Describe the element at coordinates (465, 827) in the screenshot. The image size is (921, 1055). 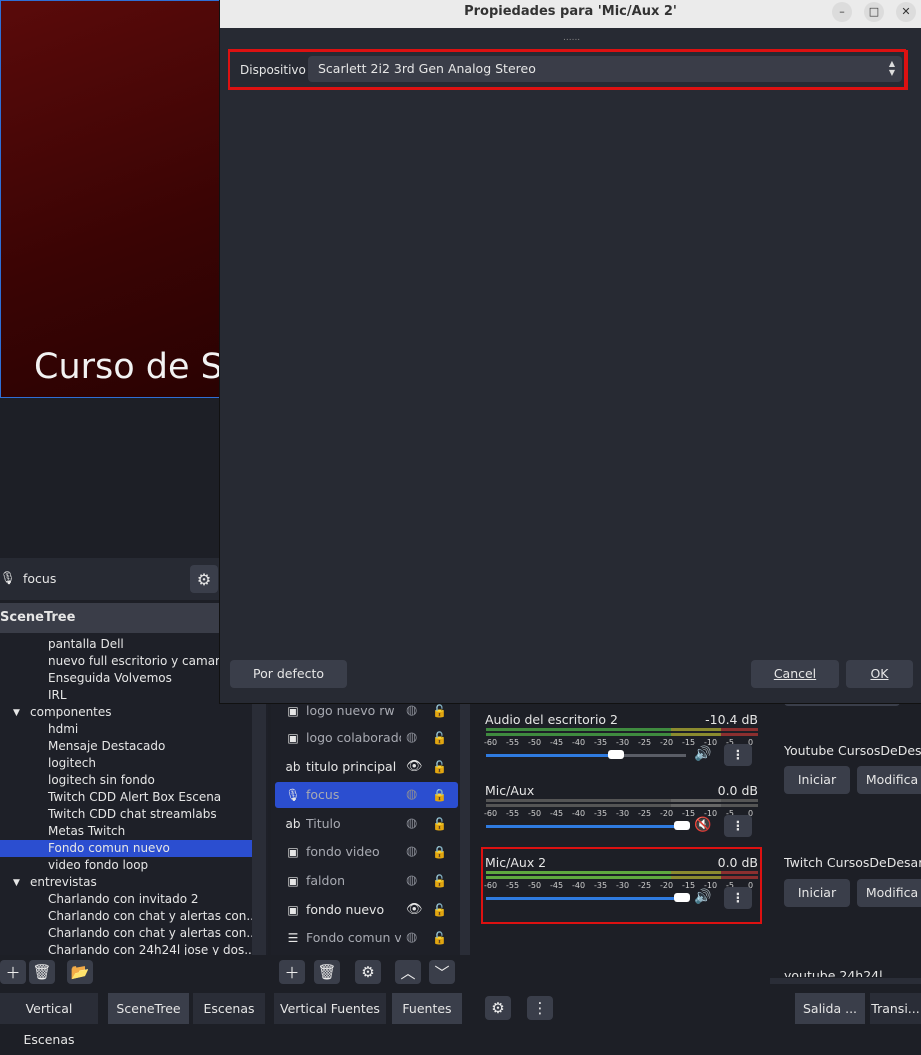
I see `sources-scrollbar` at that location.